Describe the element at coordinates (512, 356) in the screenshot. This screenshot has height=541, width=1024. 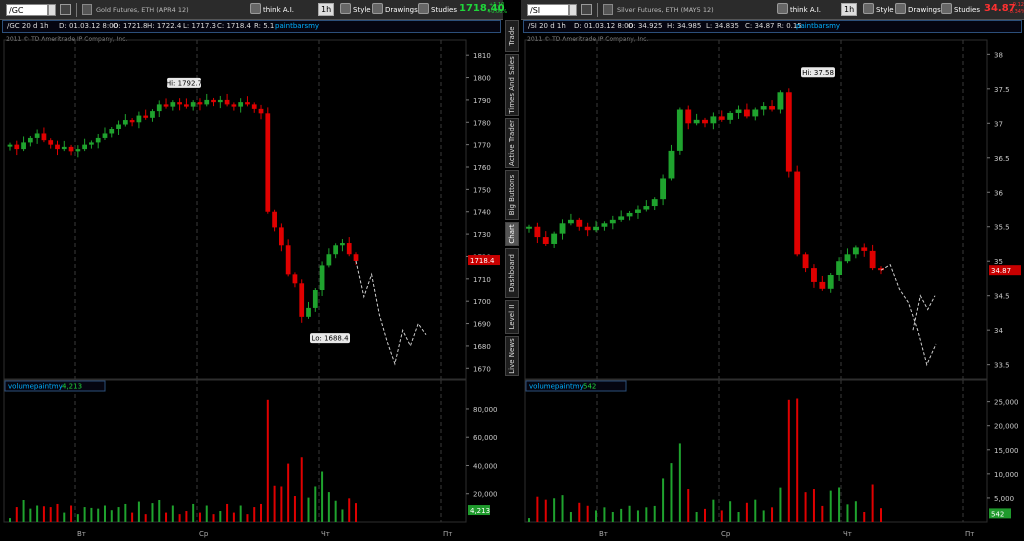
I see `side-tab-live-news: Live News` at that location.